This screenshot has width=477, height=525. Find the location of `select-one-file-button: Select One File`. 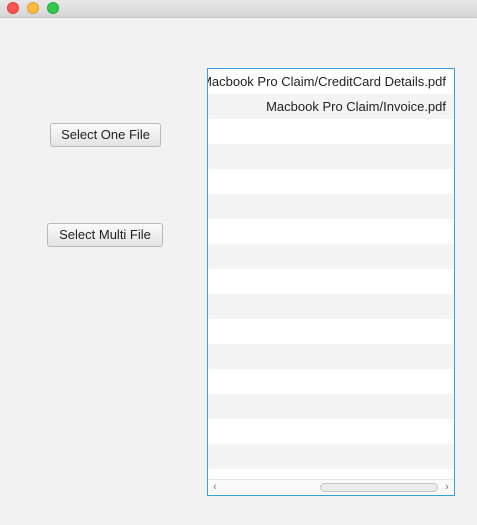

select-one-file-button: Select One File is located at coordinates (105, 135).